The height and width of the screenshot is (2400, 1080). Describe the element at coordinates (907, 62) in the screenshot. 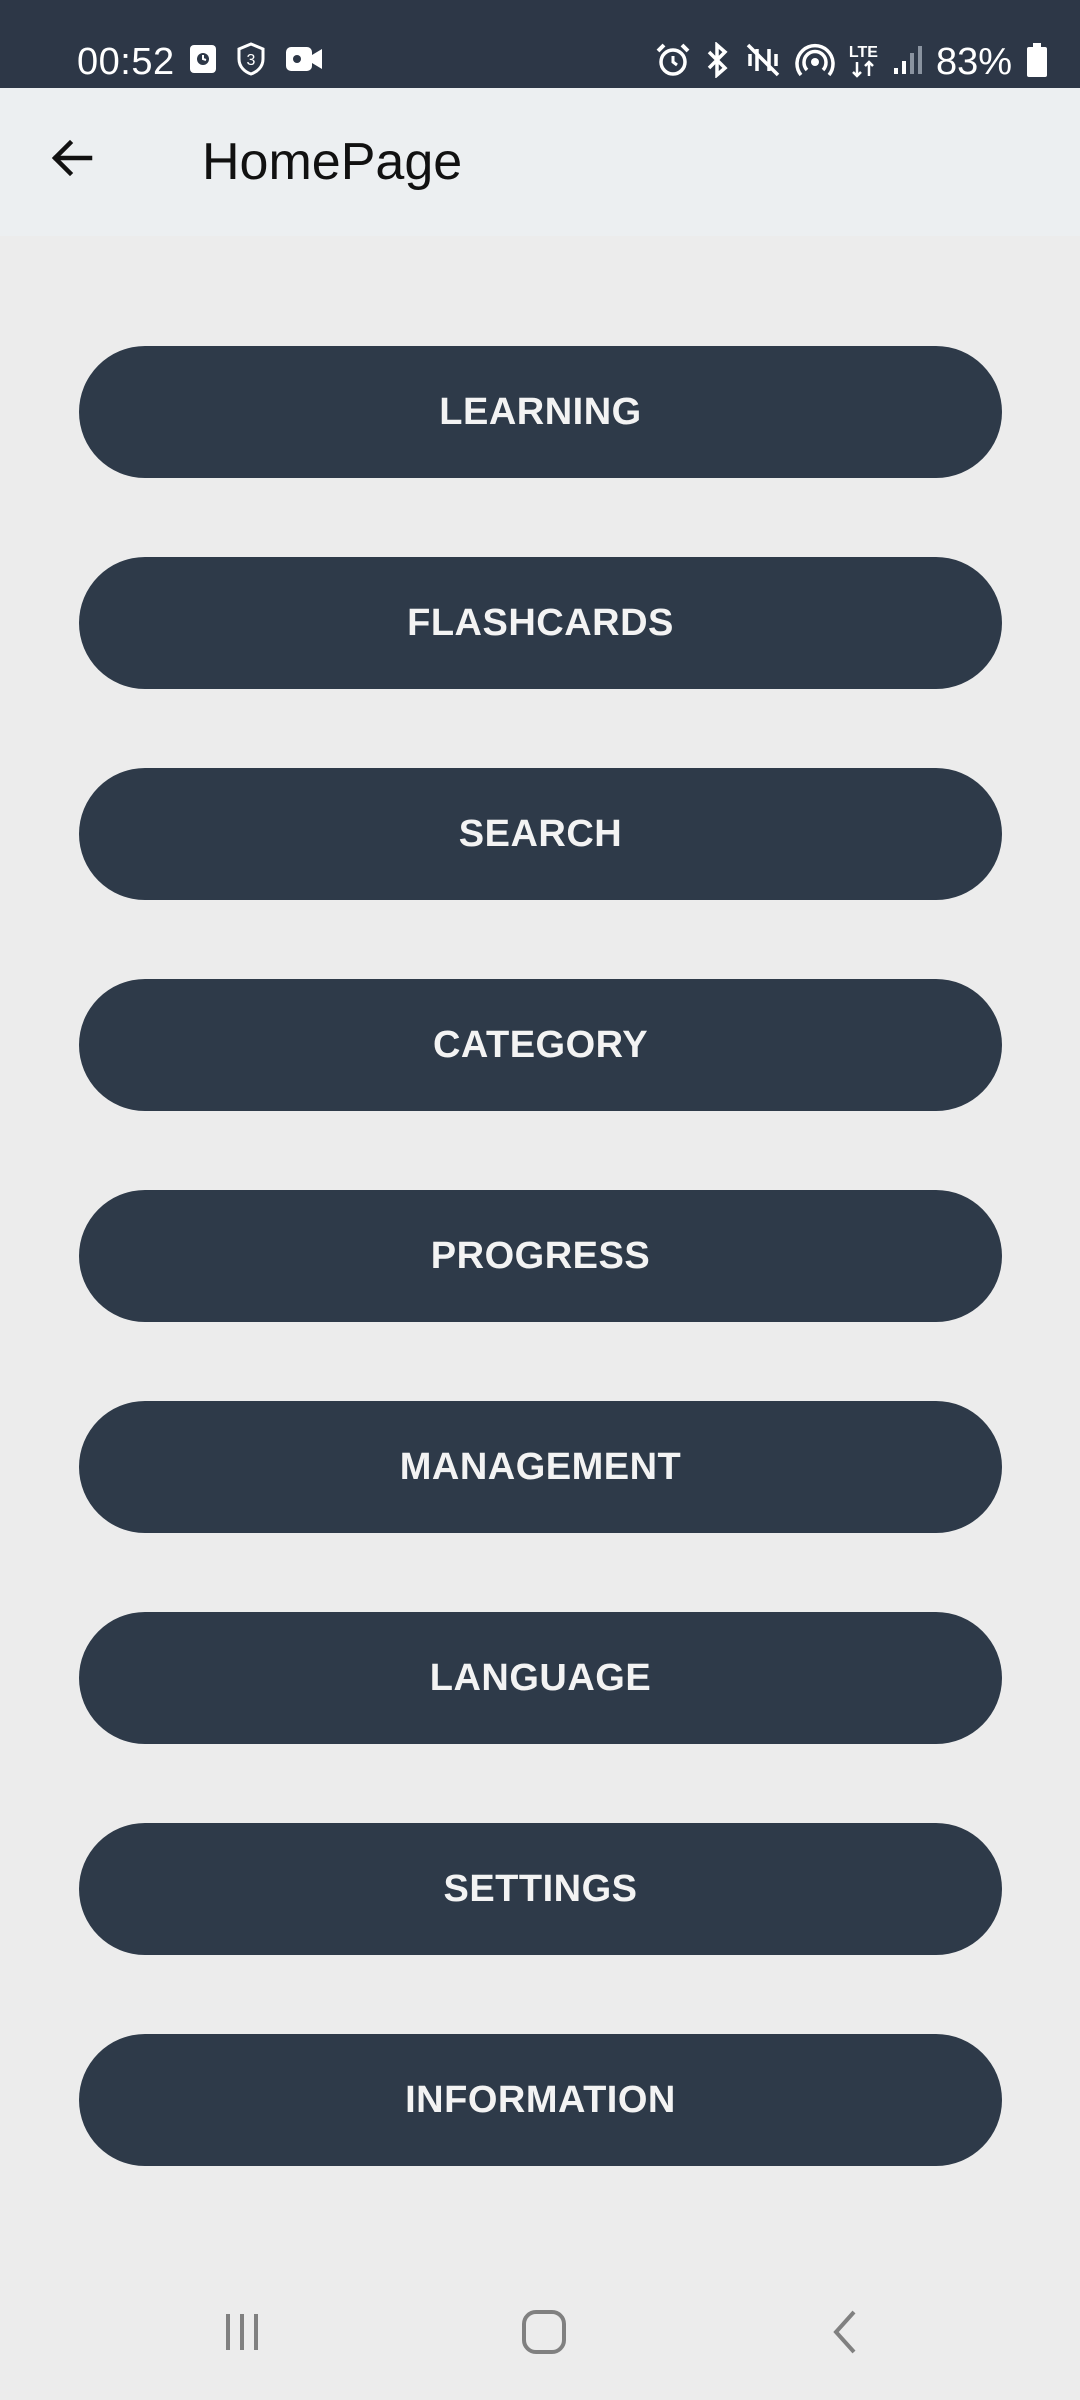

I see `signal-icon` at that location.